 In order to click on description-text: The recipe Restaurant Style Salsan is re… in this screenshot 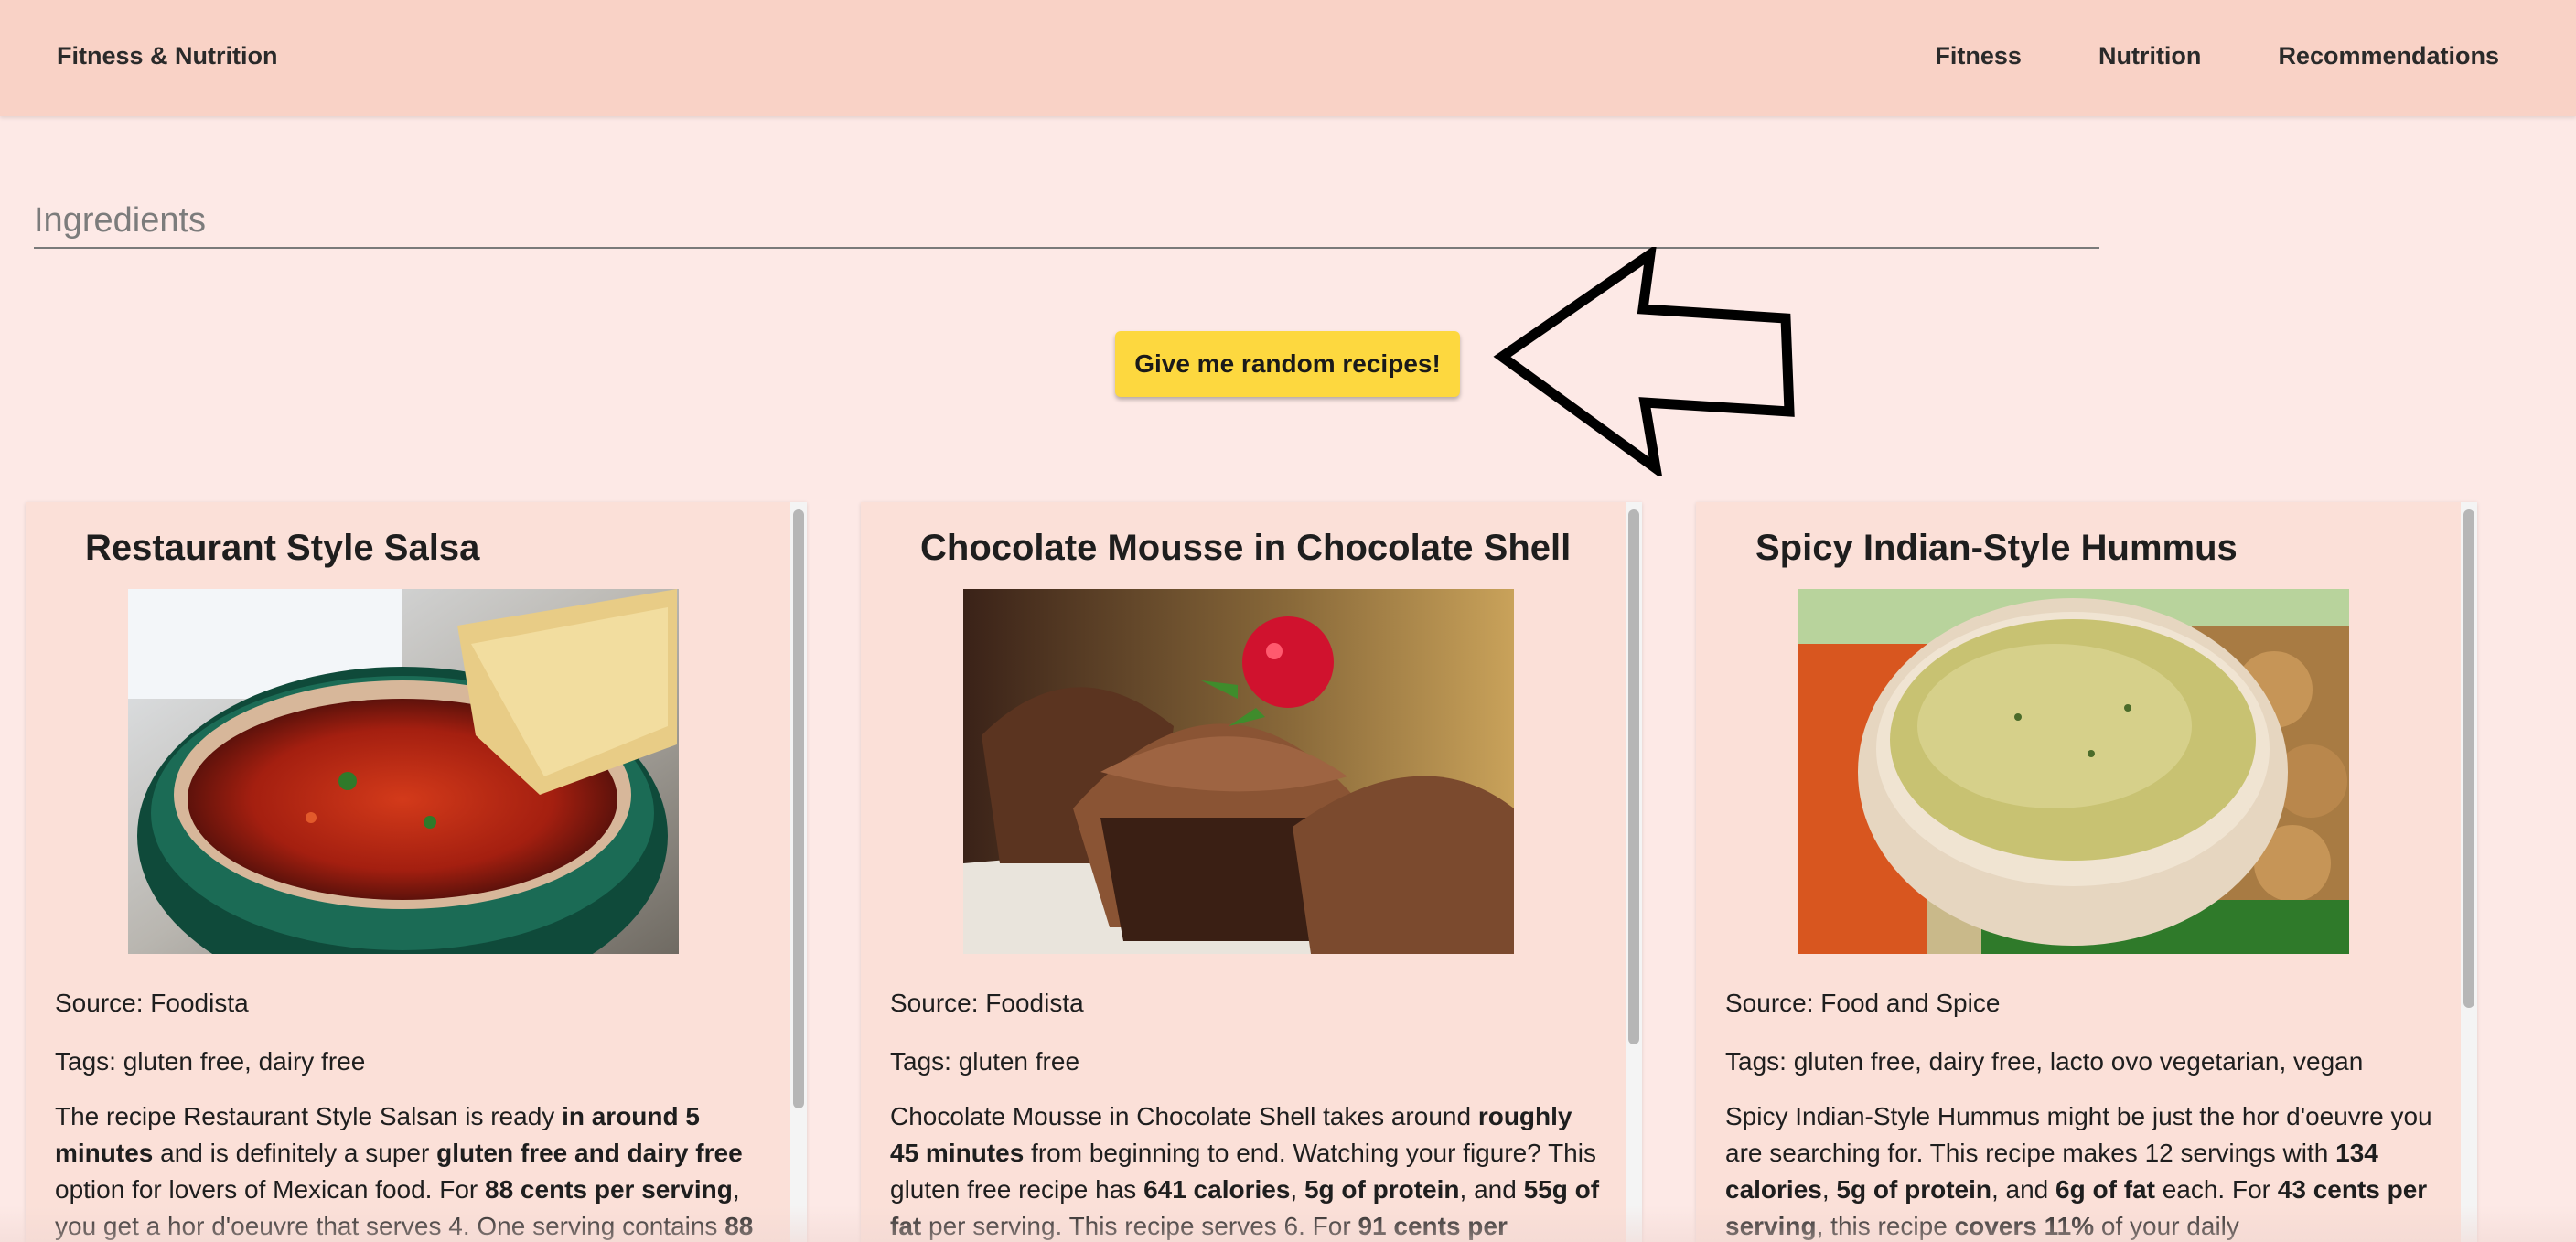, I will do `click(309, 1116)`.